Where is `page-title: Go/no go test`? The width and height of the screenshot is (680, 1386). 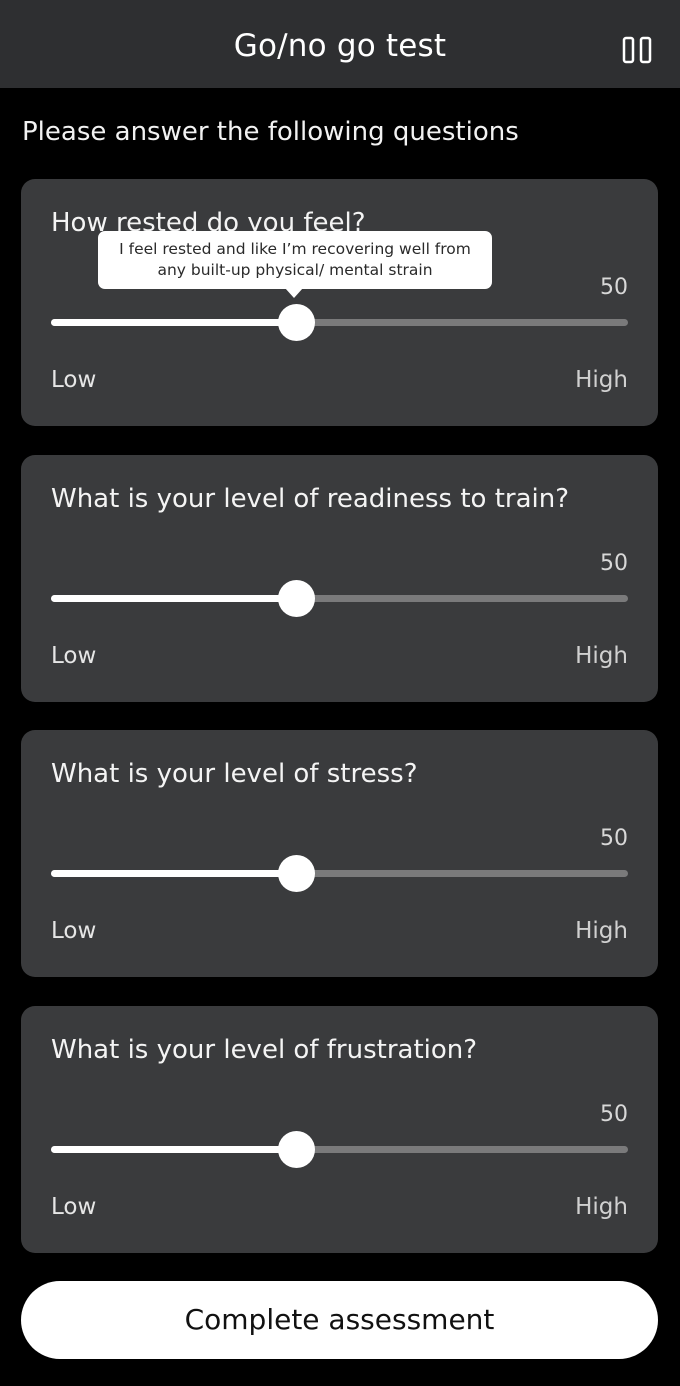 page-title: Go/no go test is located at coordinates (340, 46).